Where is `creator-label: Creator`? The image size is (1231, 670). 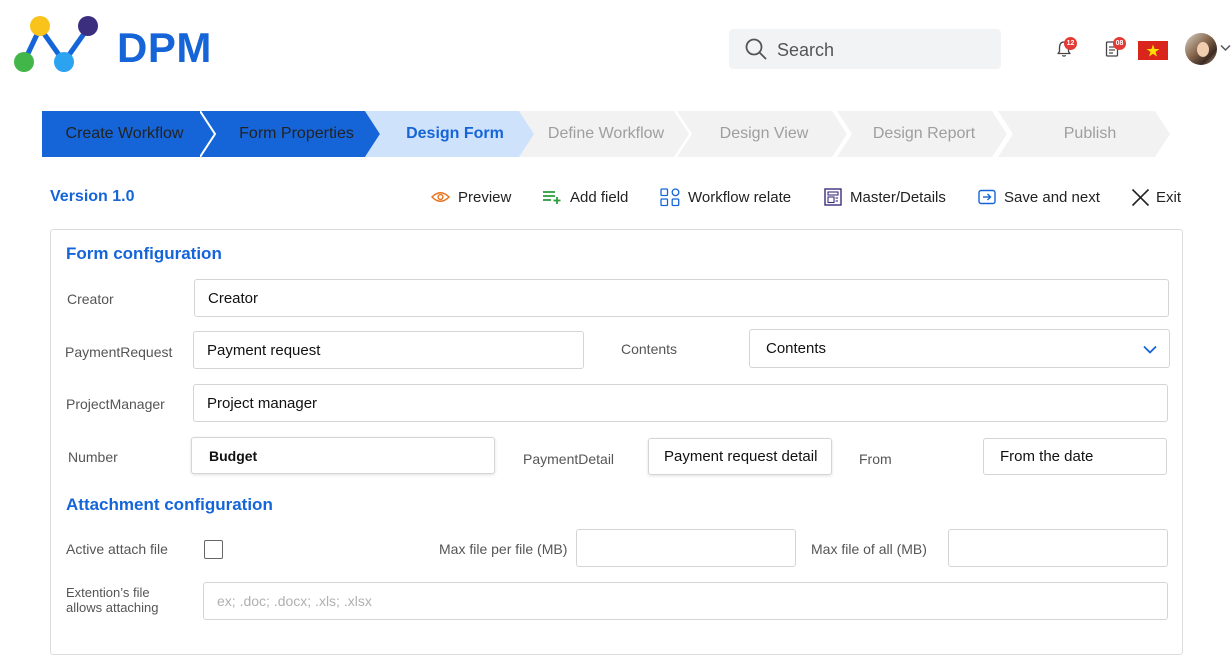 creator-label: Creator is located at coordinates (90, 299).